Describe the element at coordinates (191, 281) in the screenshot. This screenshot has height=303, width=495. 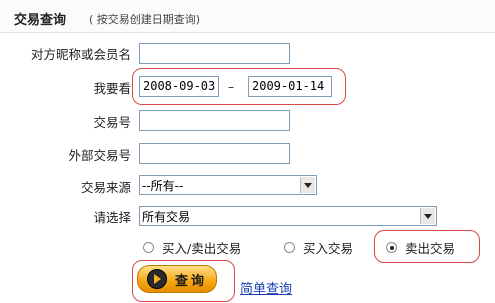
I see `search-button-label: 查询` at that location.